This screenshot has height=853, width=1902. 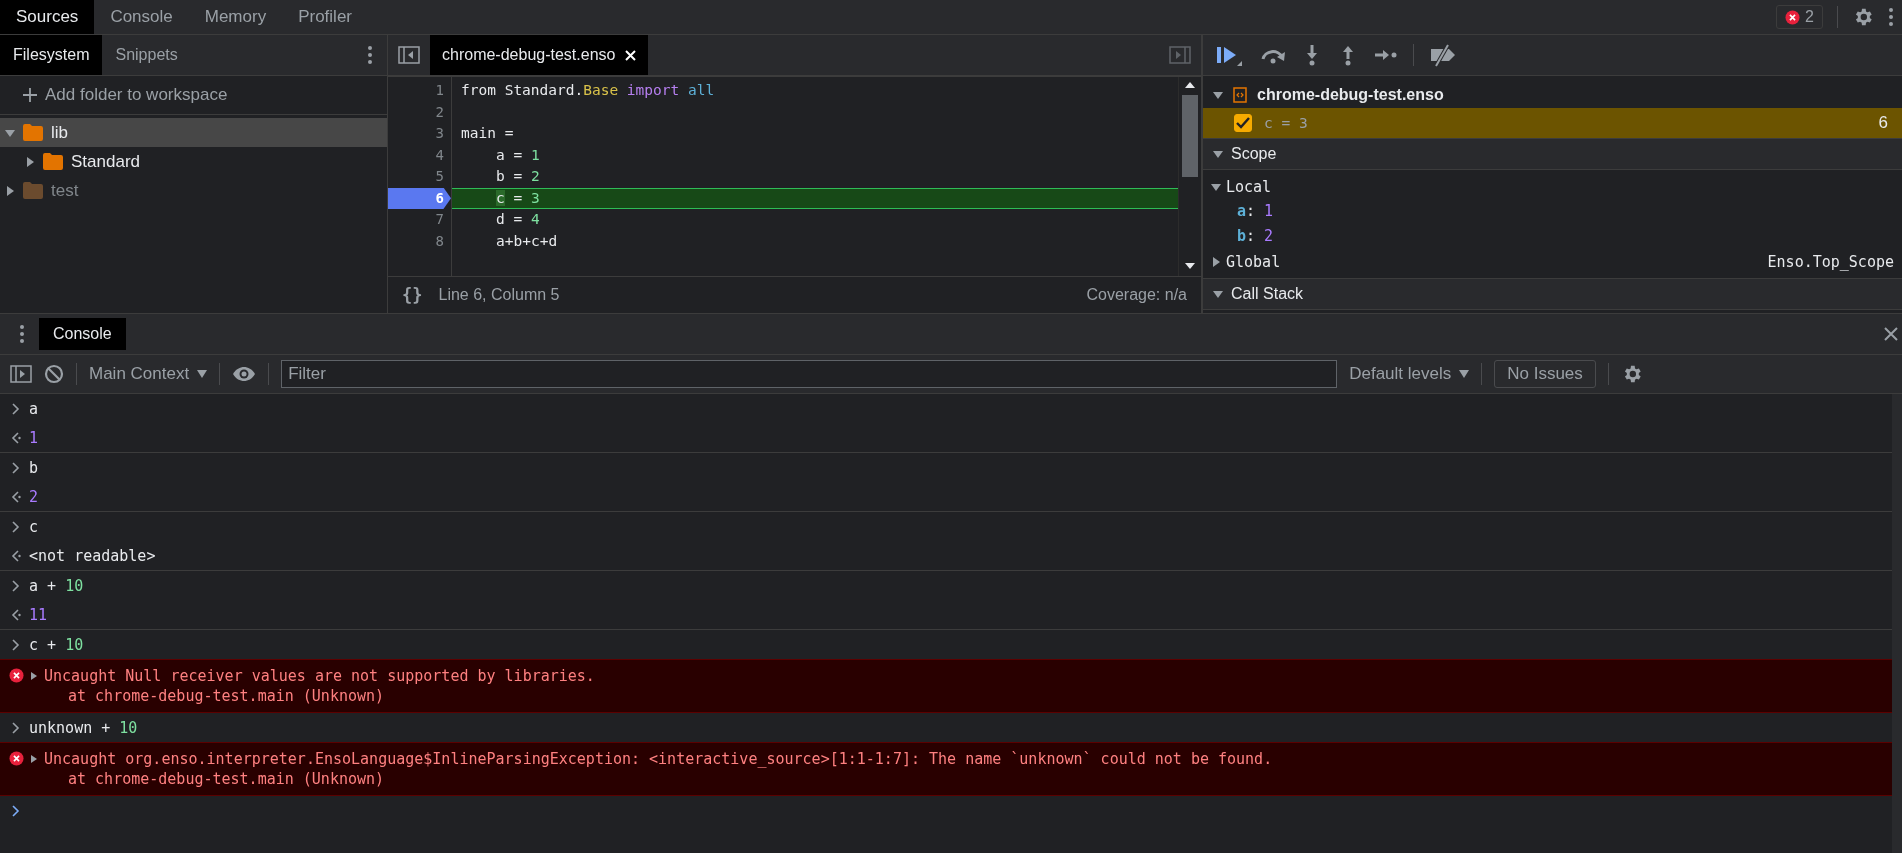 I want to click on scope-variable: a: 1, so click(x=1255, y=211).